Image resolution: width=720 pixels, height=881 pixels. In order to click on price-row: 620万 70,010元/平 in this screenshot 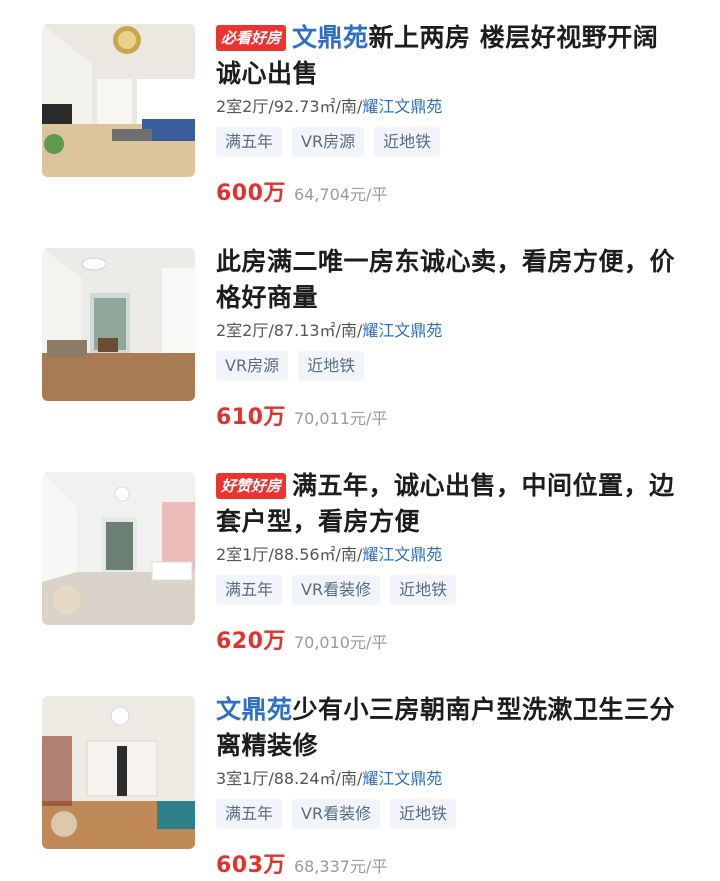, I will do `click(451, 638)`.